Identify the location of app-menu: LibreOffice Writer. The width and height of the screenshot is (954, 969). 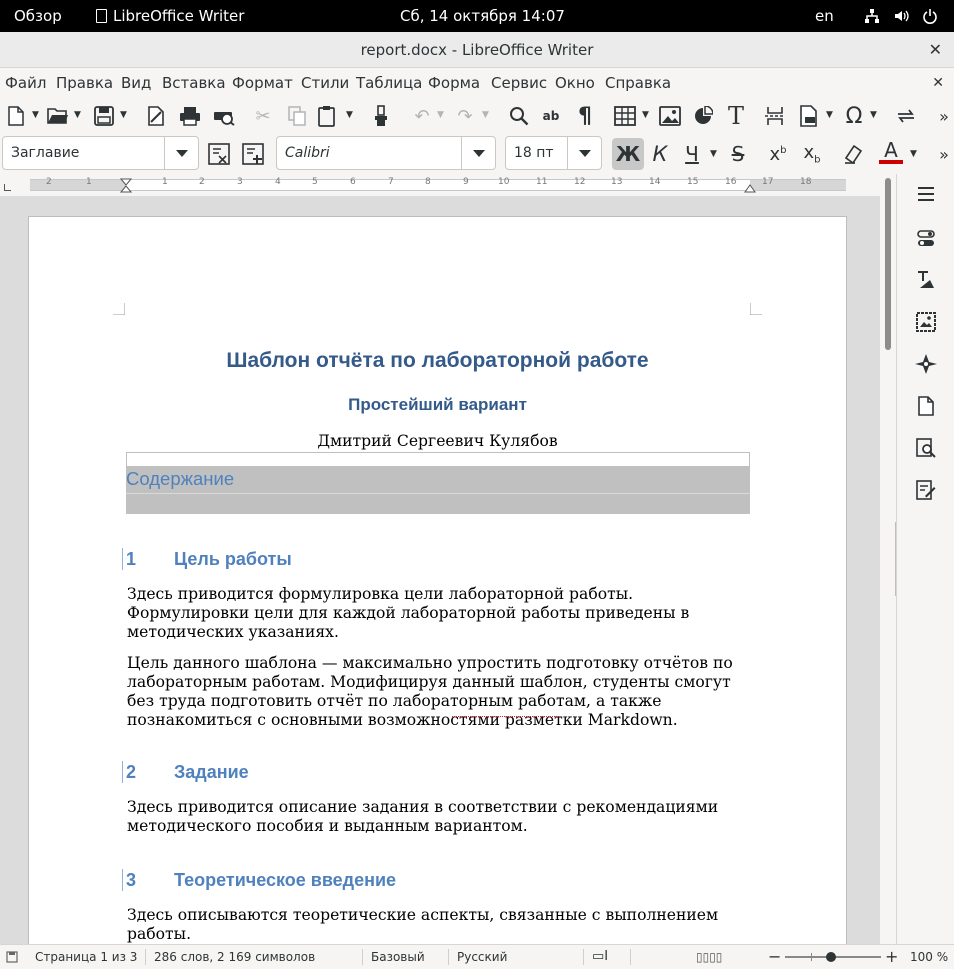
(170, 16).